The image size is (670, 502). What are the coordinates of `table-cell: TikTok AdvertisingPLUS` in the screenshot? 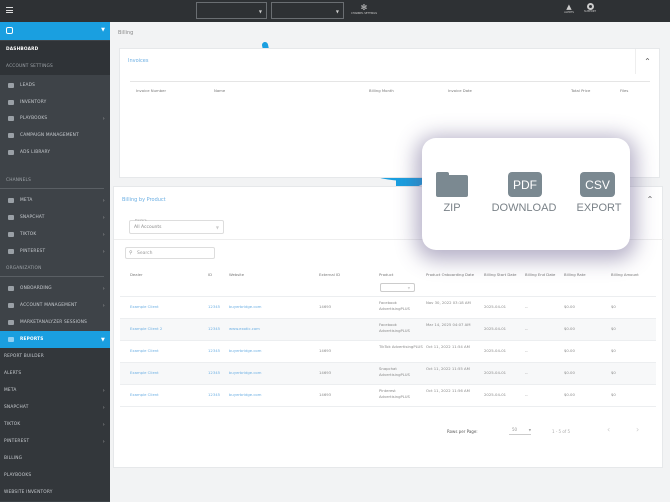 It's located at (401, 346).